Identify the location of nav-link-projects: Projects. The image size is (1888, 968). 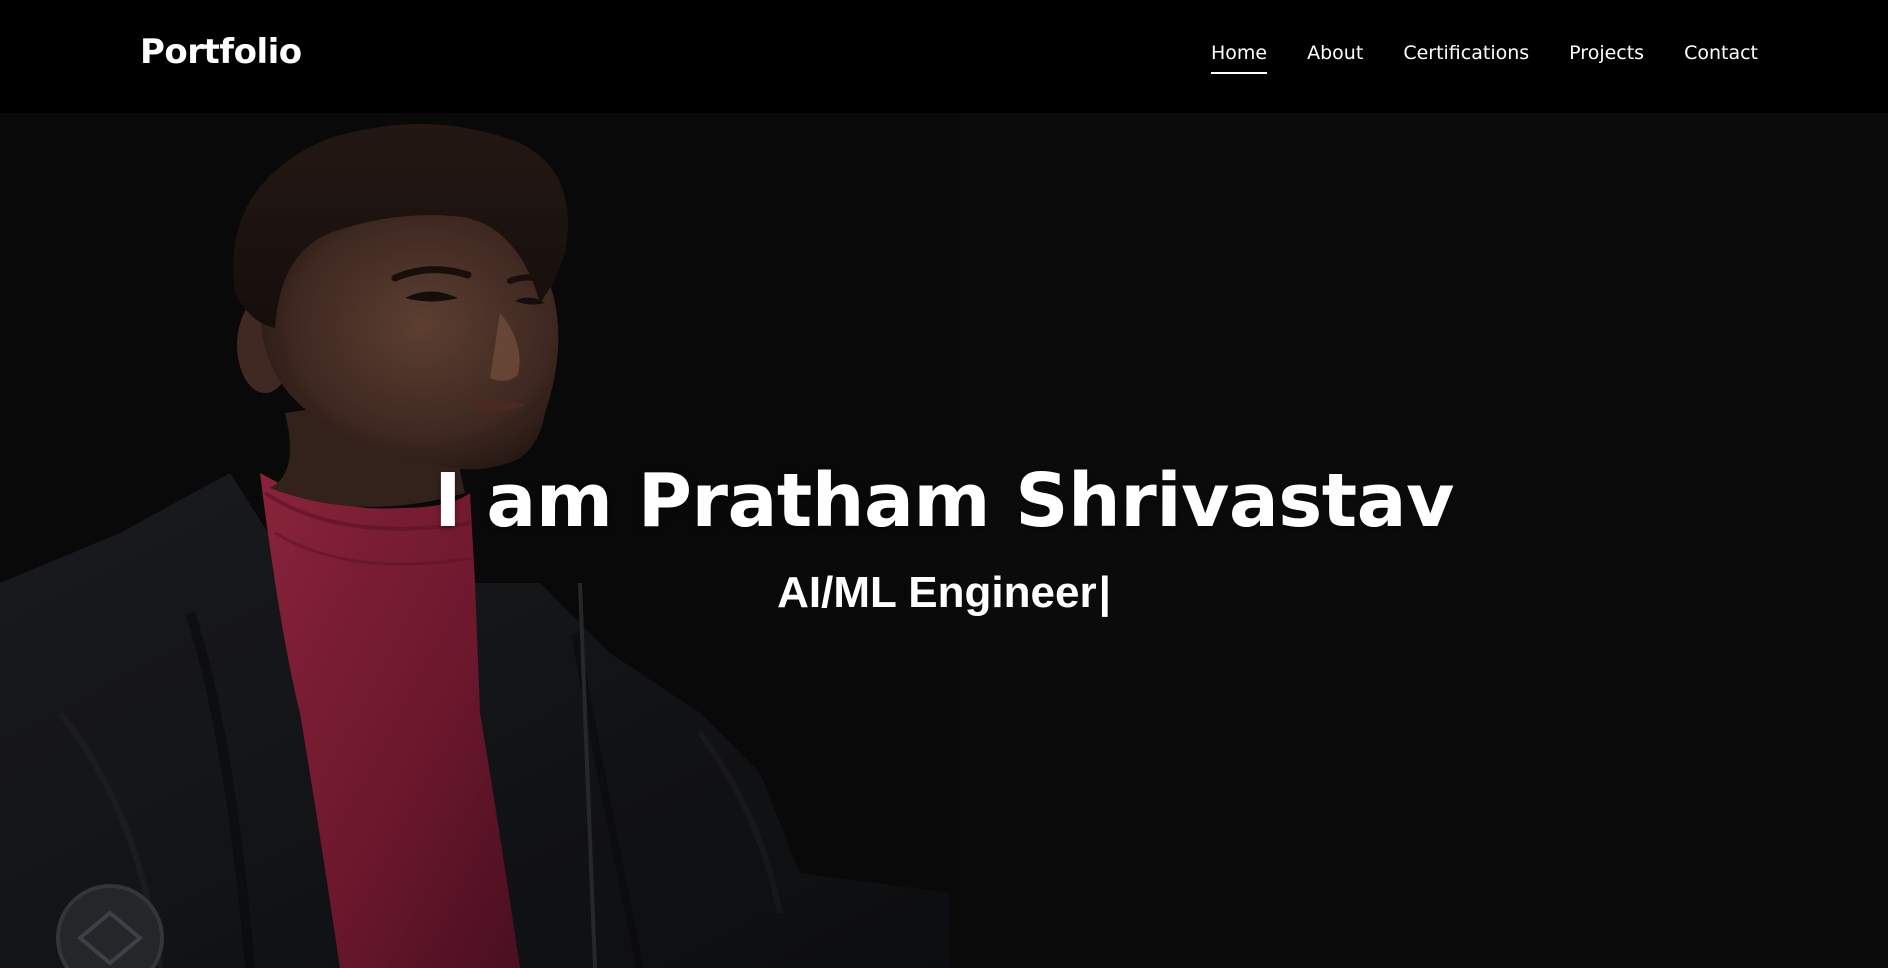
(1606, 58).